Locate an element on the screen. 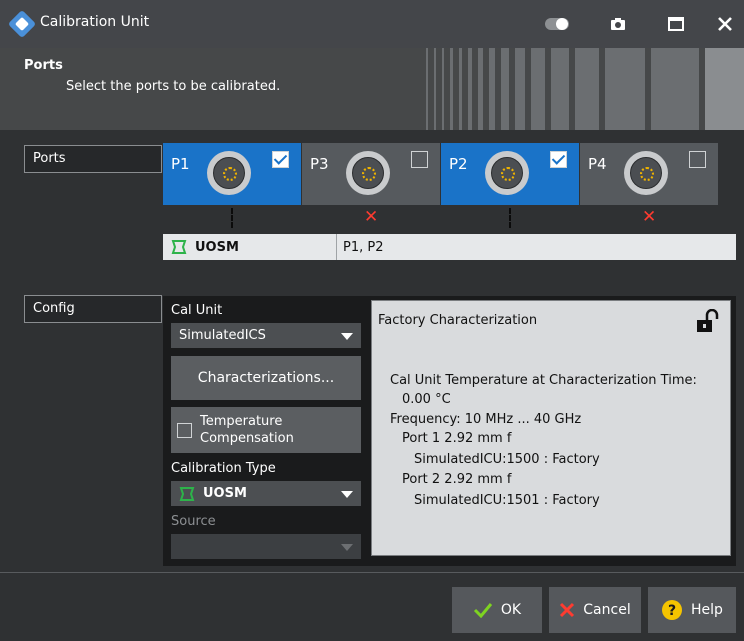  bottom-separator is located at coordinates (372, 572).